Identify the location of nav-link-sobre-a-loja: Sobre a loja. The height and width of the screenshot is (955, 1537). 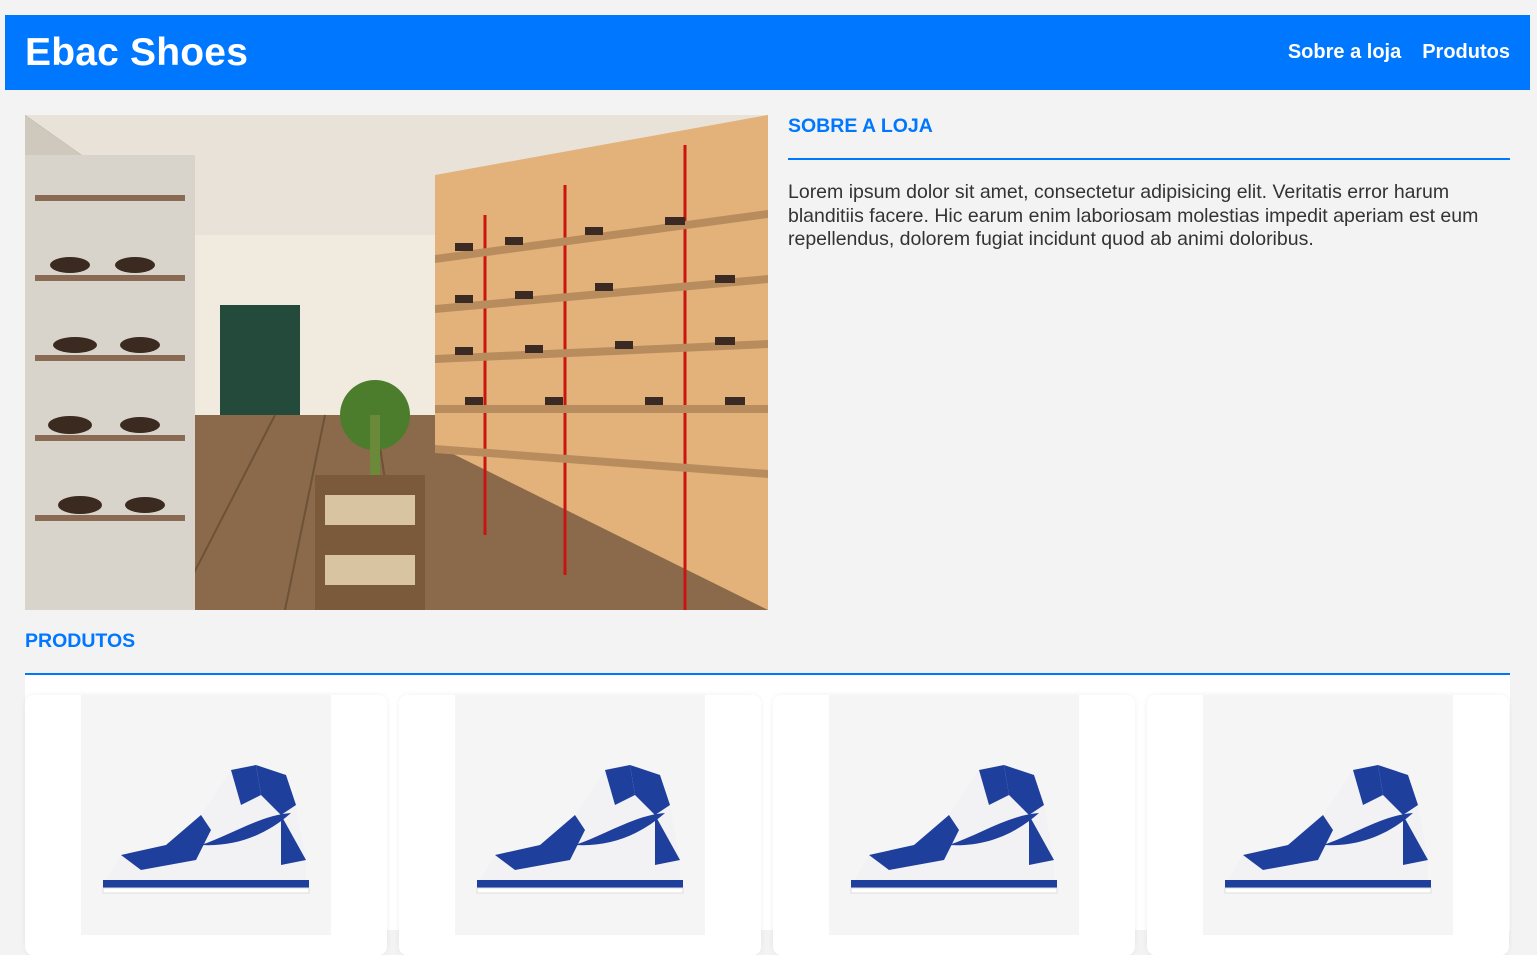
(1344, 52).